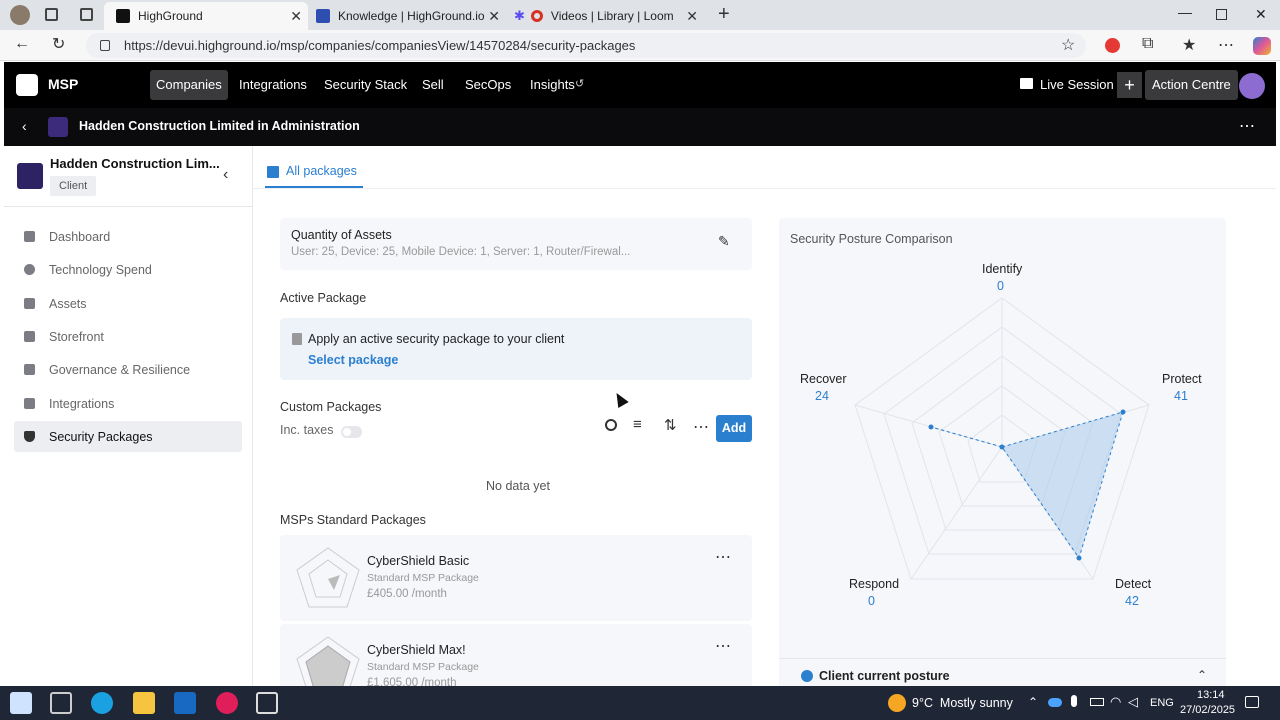  I want to click on highground-logo-icon, so click(123, 16).